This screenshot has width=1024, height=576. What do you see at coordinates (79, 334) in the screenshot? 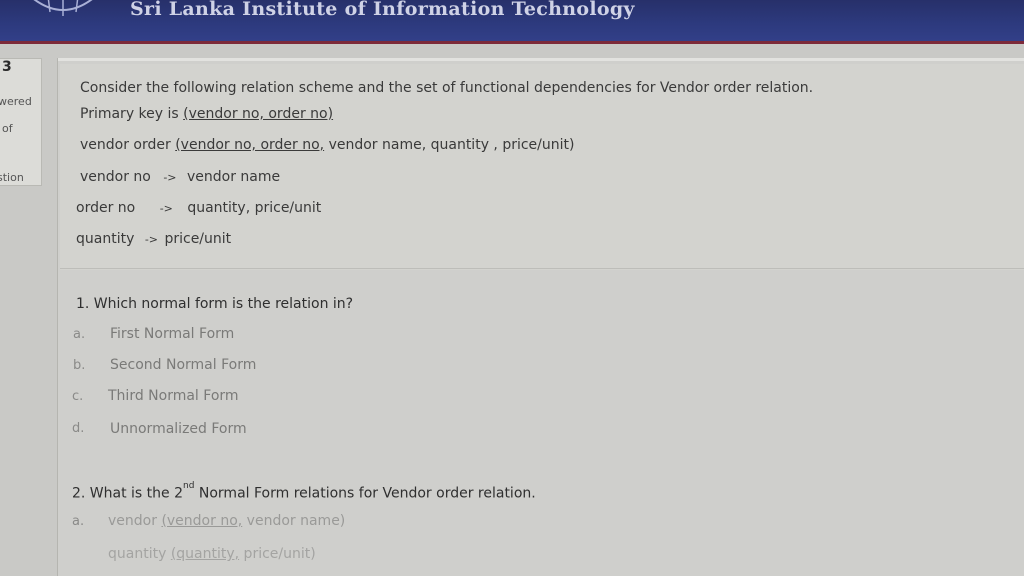
I see `option-a-letter: a.` at bounding box center [79, 334].